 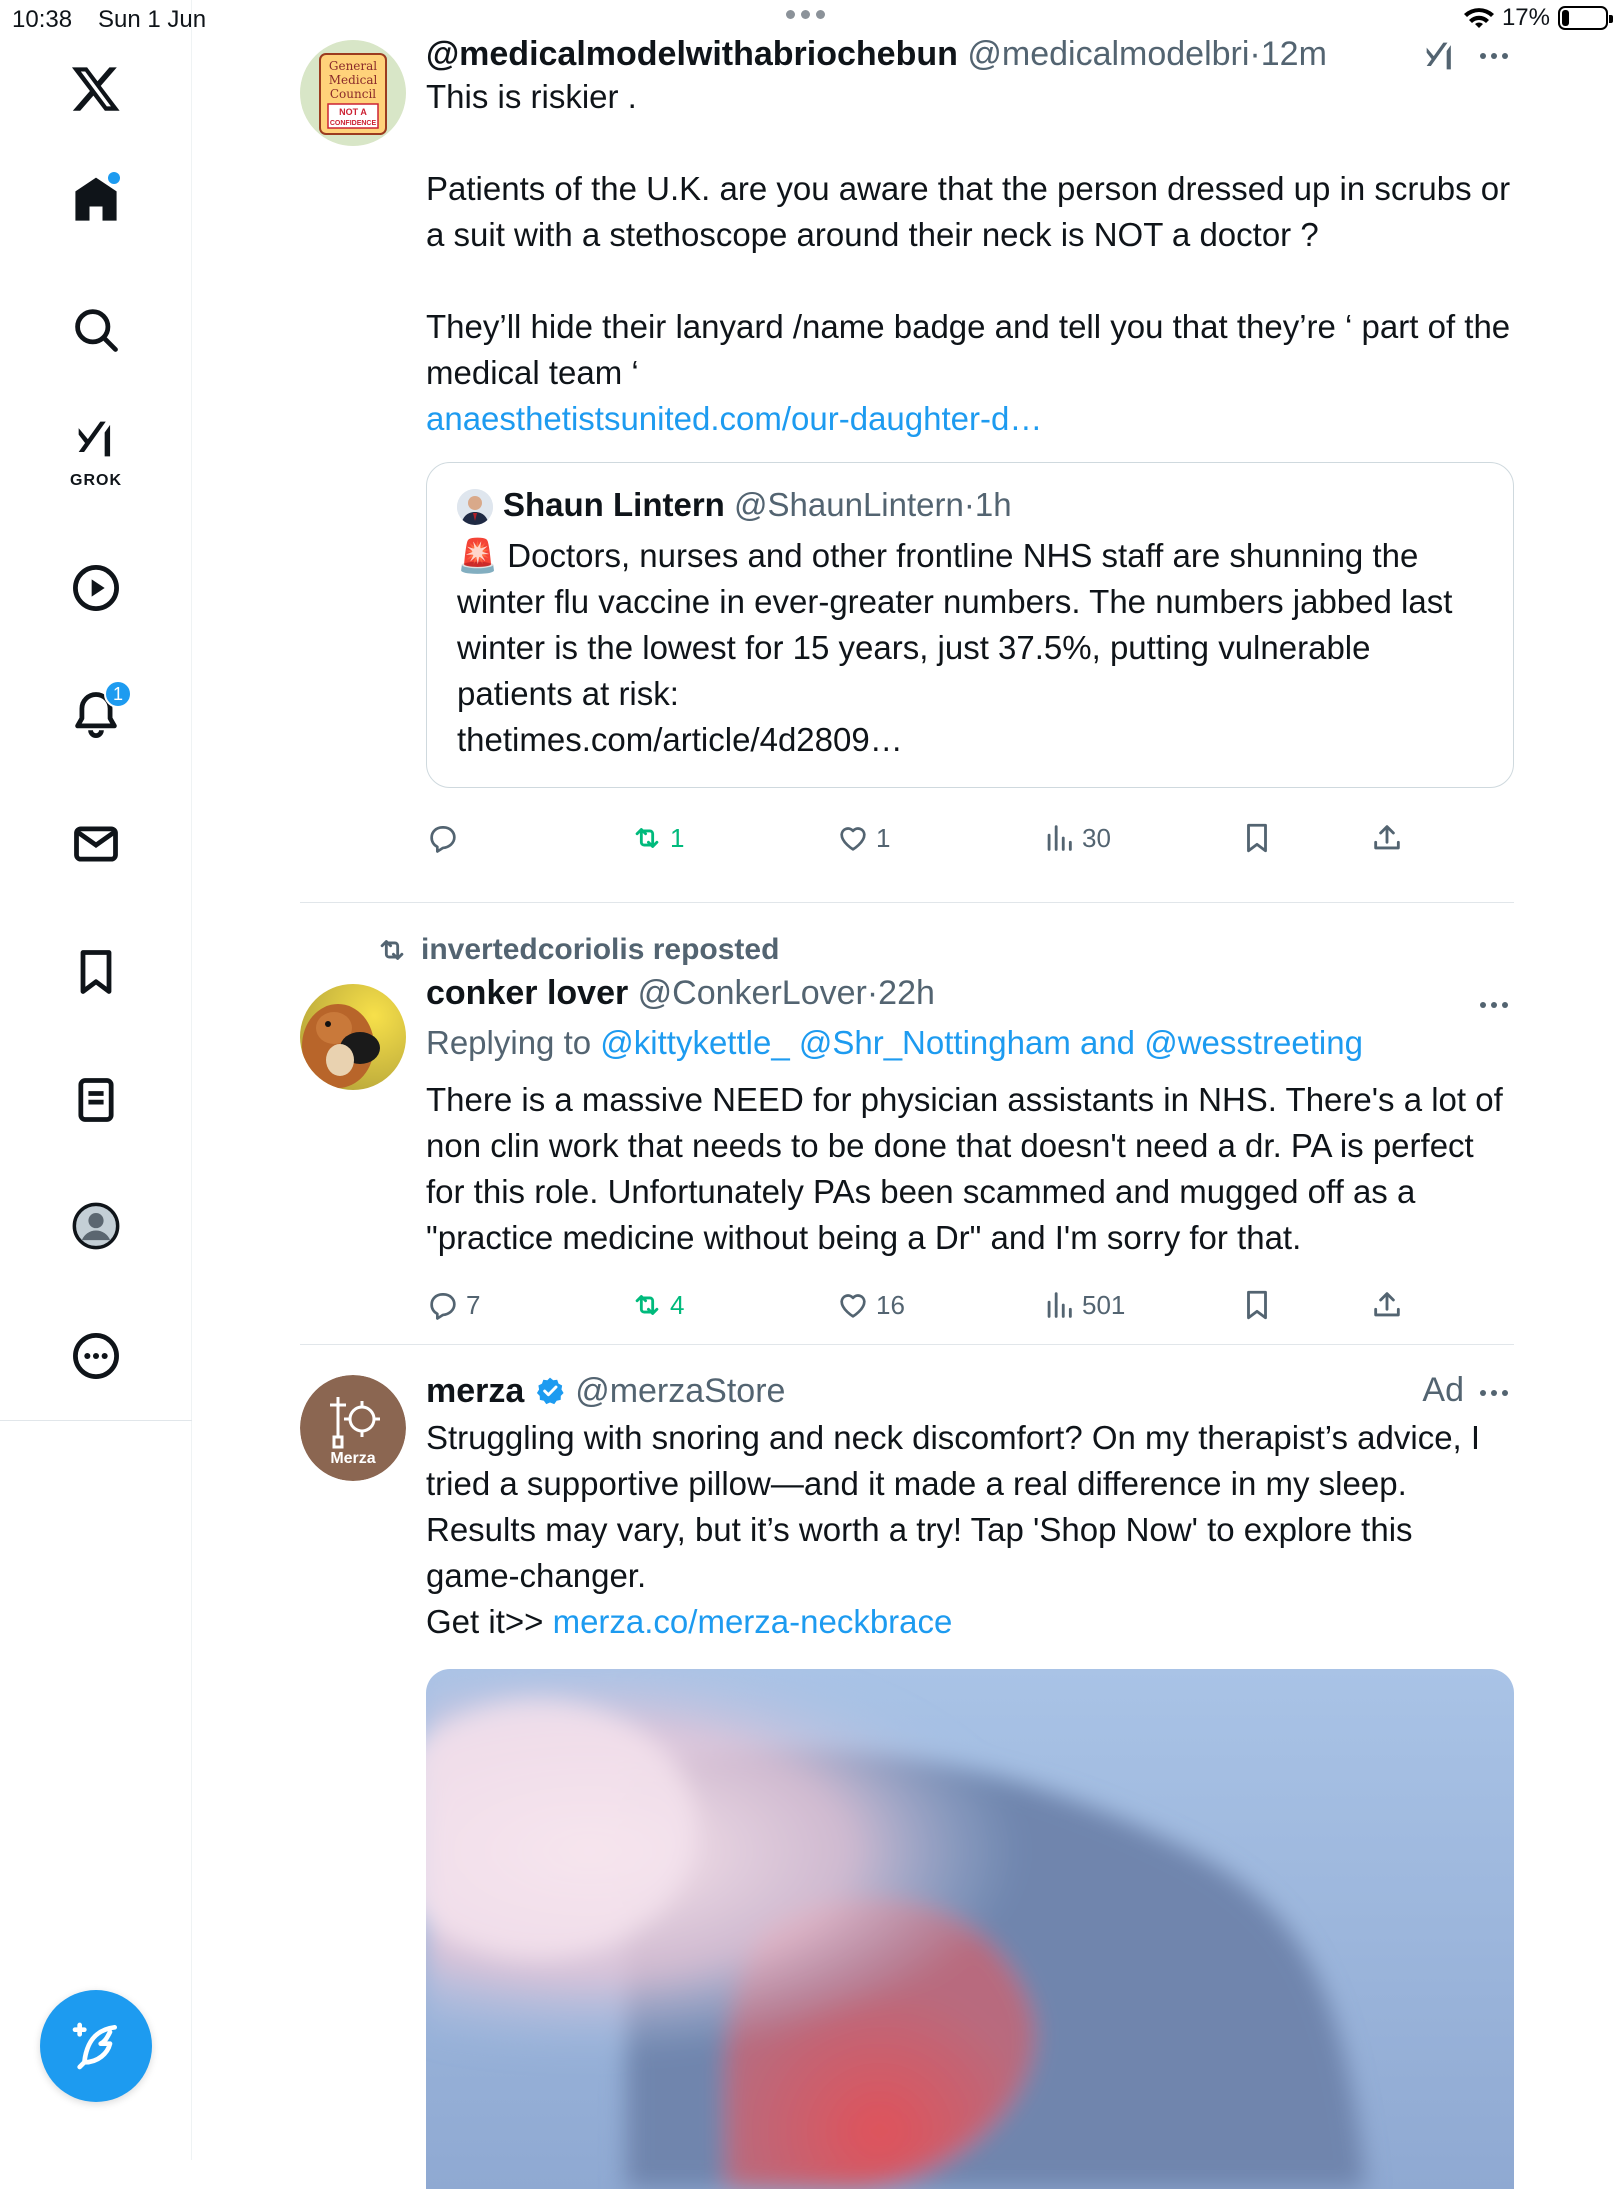 What do you see at coordinates (527, 993) in the screenshot?
I see `author-name: conker lover` at bounding box center [527, 993].